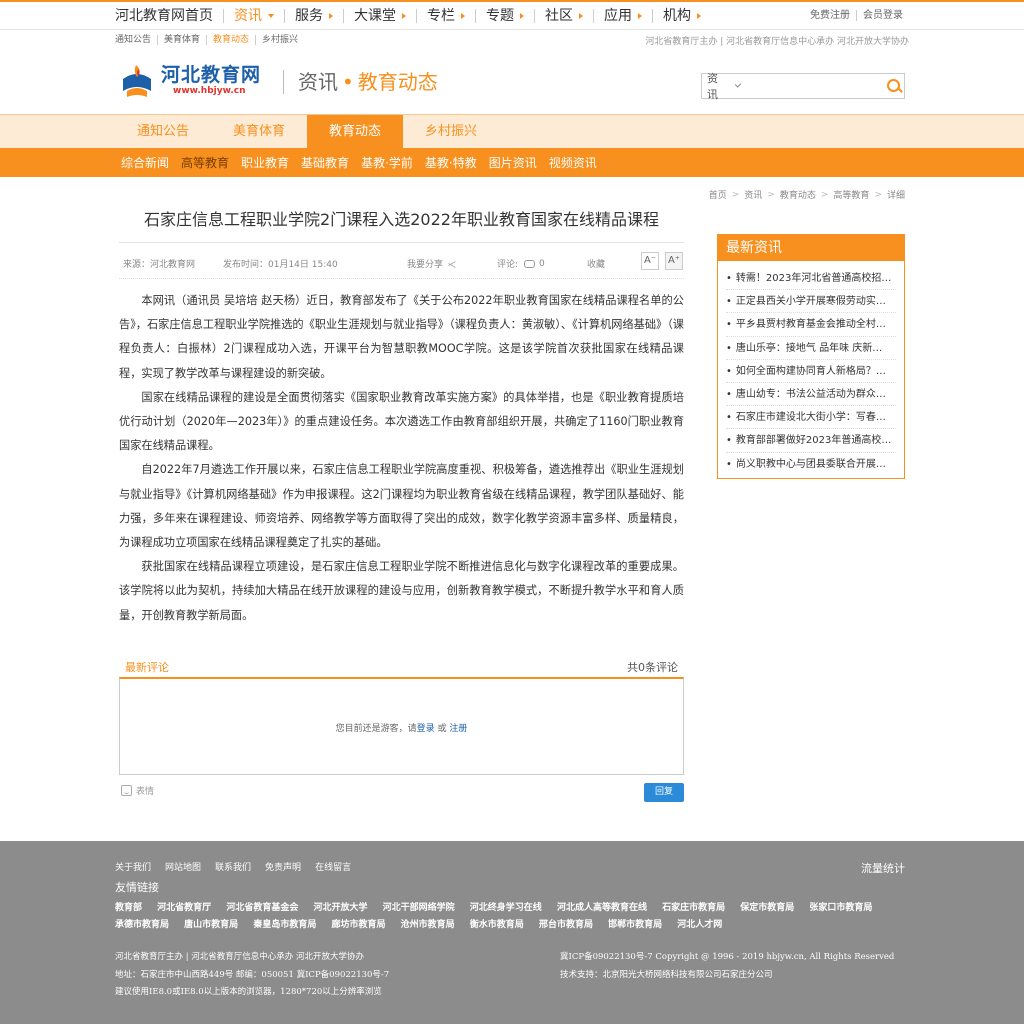 The width and height of the screenshot is (1024, 1024). Describe the element at coordinates (718, 194) in the screenshot. I see `crumb-home: 首页` at that location.